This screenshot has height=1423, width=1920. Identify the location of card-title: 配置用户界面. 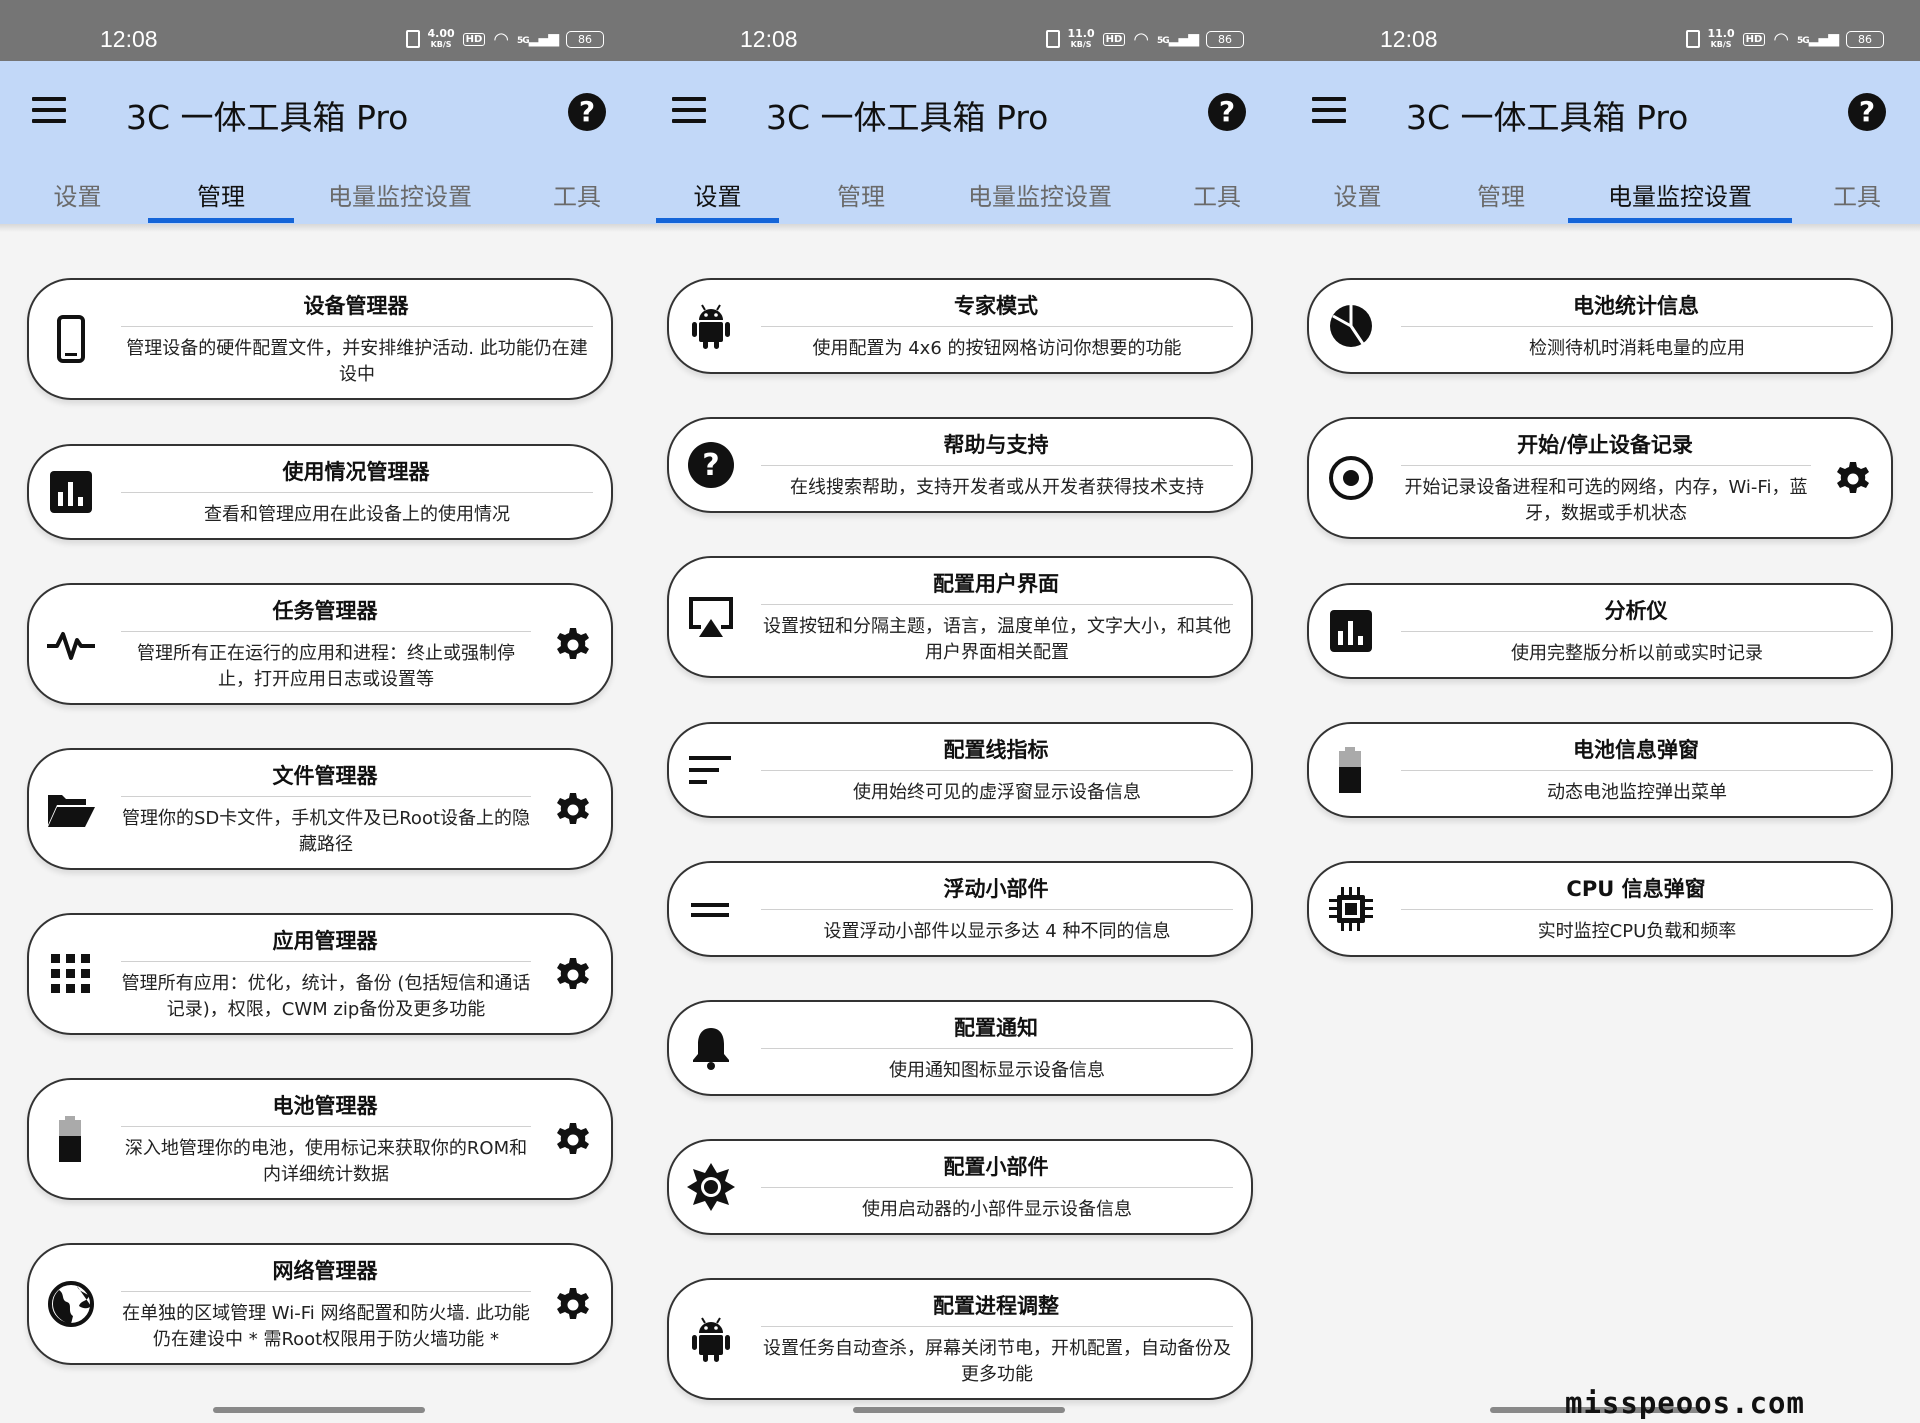
(996, 584).